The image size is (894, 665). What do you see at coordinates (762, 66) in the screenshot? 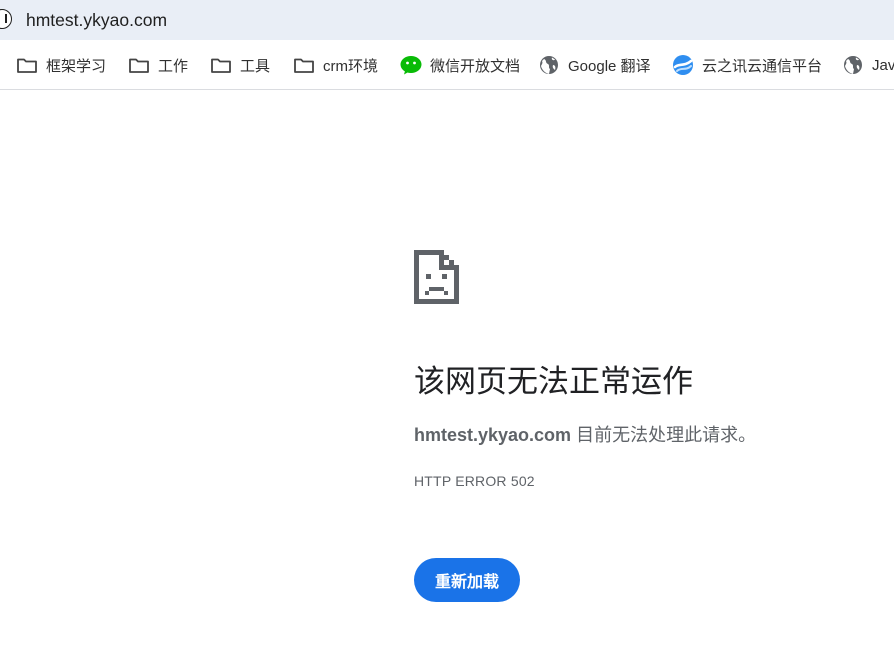
I see `bookmark-label: 云之讯云通信平台` at bounding box center [762, 66].